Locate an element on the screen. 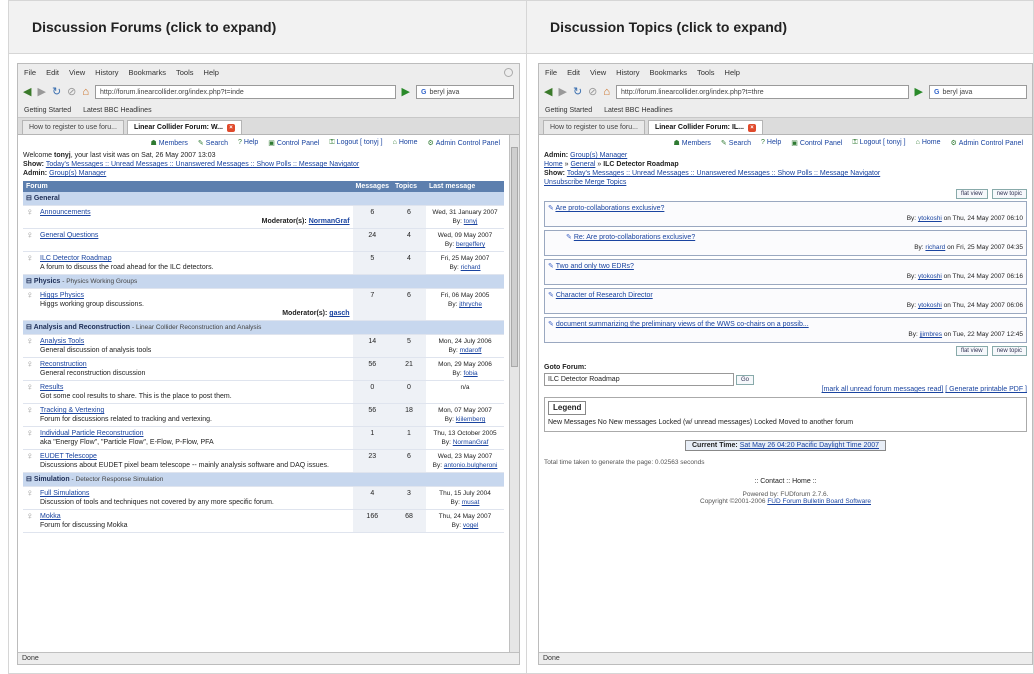  forum-title: Analysis Tools is located at coordinates (62, 341).